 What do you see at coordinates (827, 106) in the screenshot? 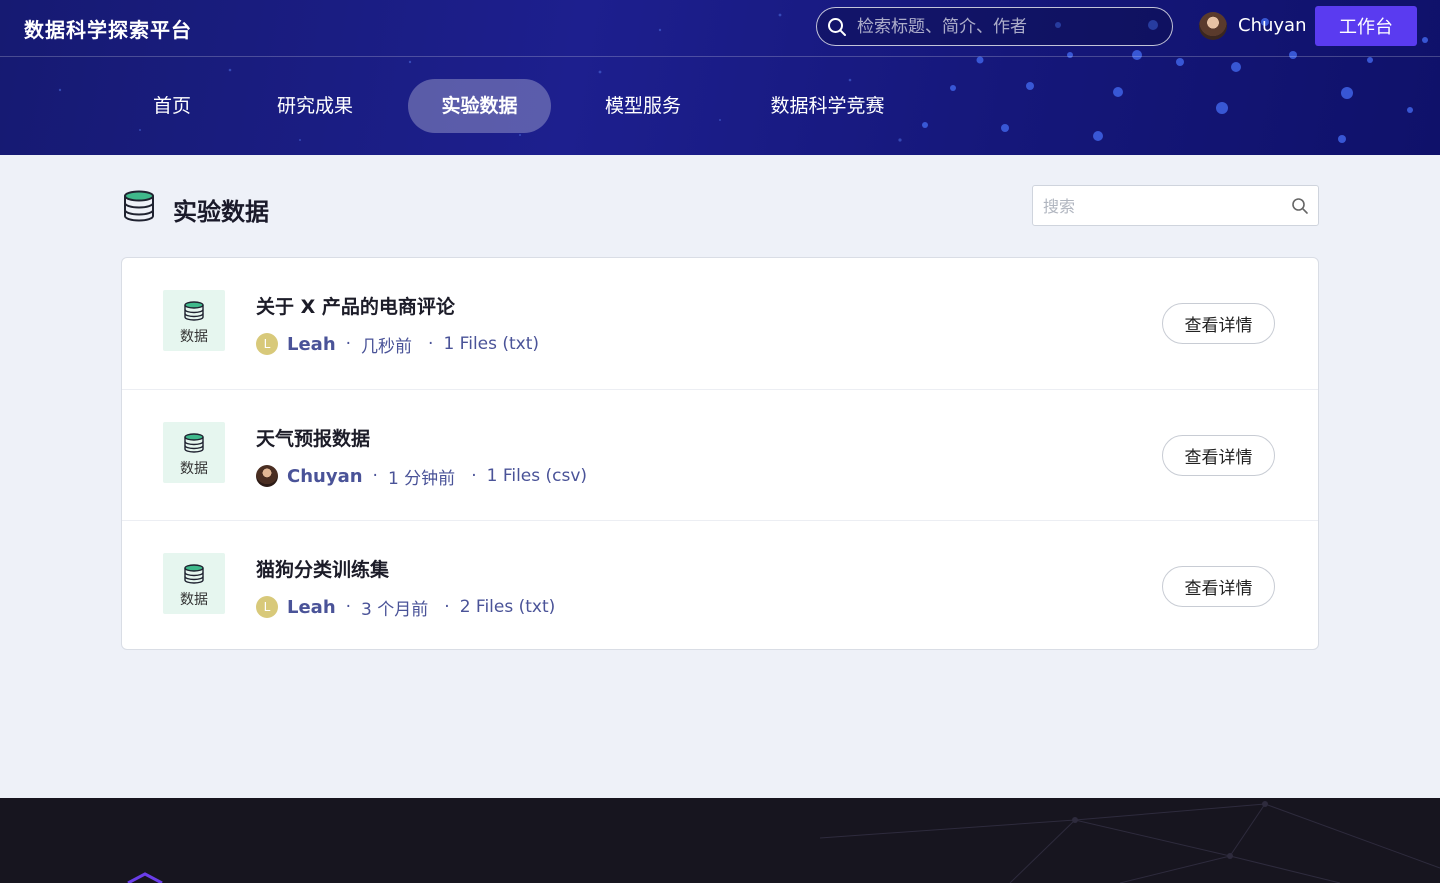
I see `nav-item-competition: 数据科学竞赛` at bounding box center [827, 106].